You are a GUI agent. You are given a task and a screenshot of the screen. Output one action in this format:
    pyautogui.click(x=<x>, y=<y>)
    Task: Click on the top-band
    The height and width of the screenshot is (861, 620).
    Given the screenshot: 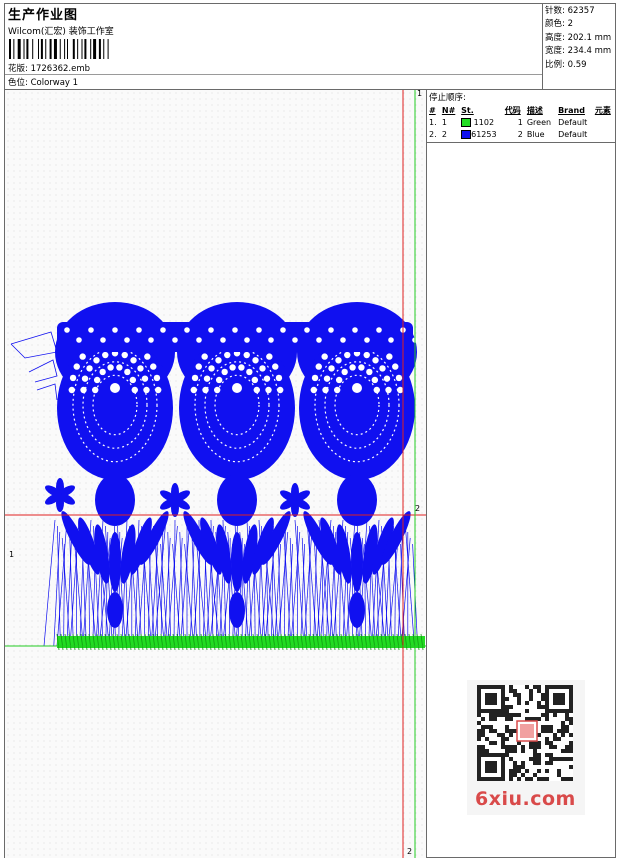 What is the action you would take?
    pyautogui.click(x=235, y=337)
    